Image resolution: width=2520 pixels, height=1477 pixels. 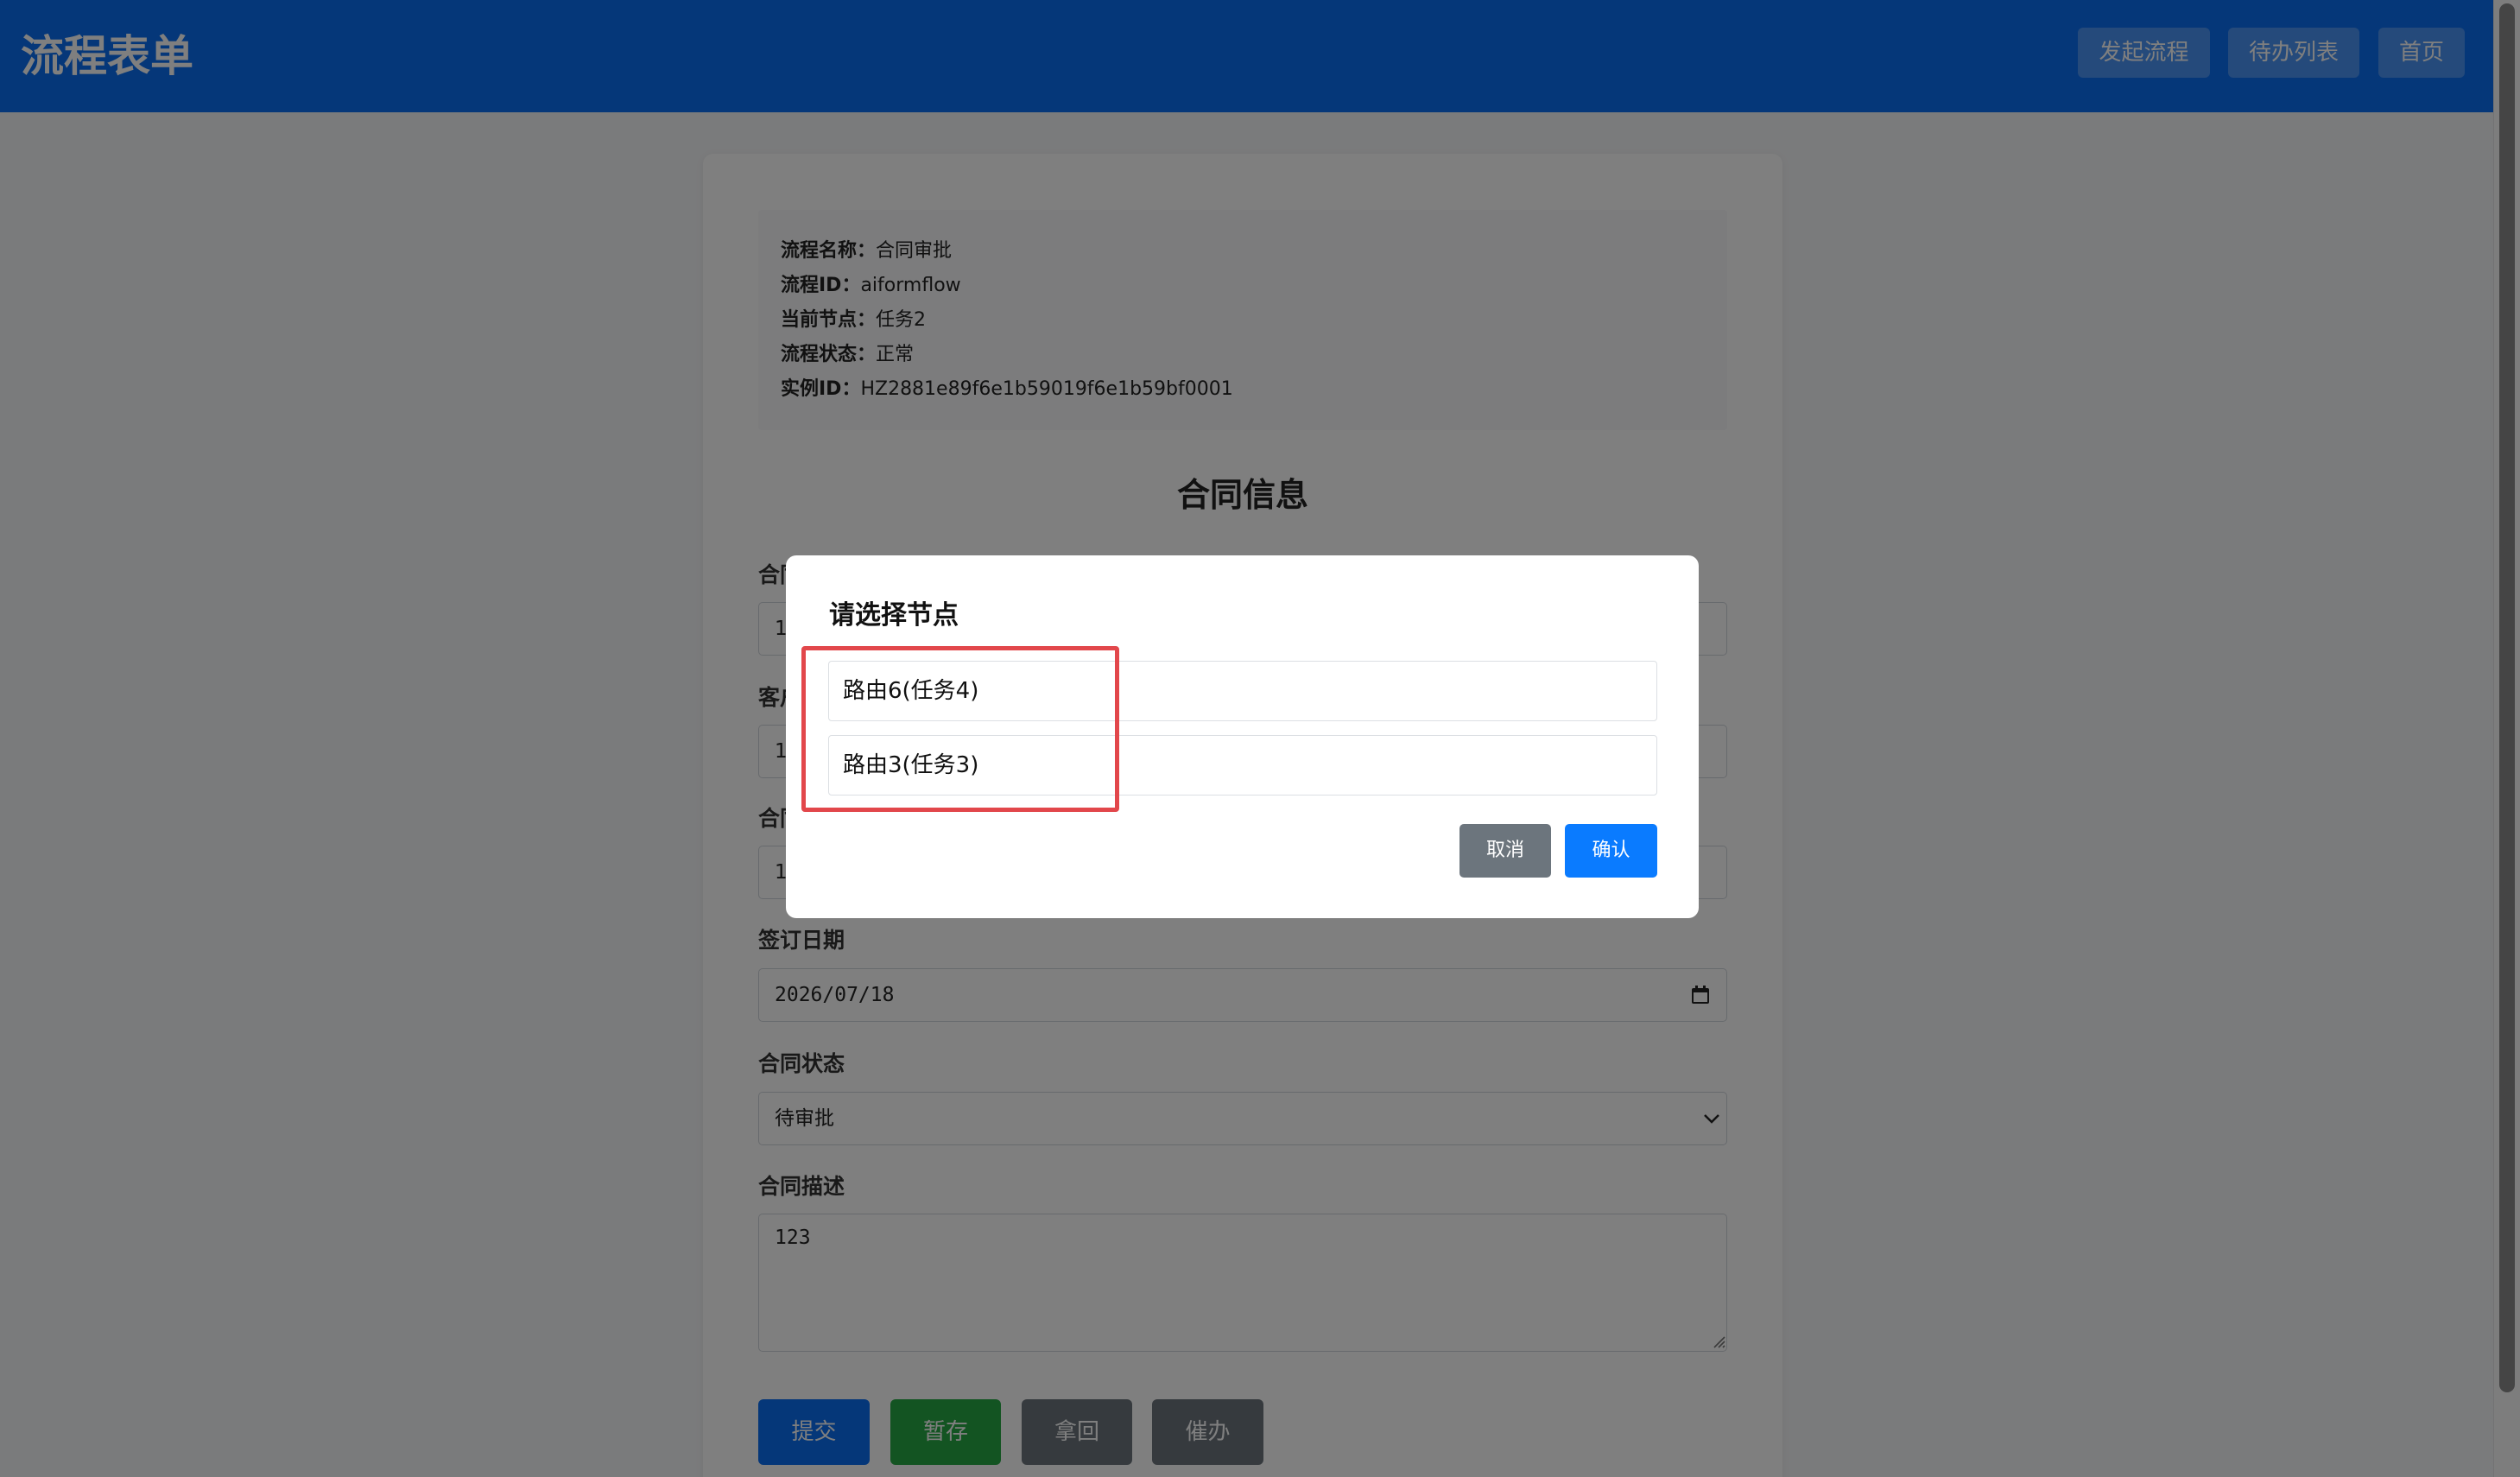 What do you see at coordinates (1505, 851) in the screenshot?
I see `cancel-button: 取消` at bounding box center [1505, 851].